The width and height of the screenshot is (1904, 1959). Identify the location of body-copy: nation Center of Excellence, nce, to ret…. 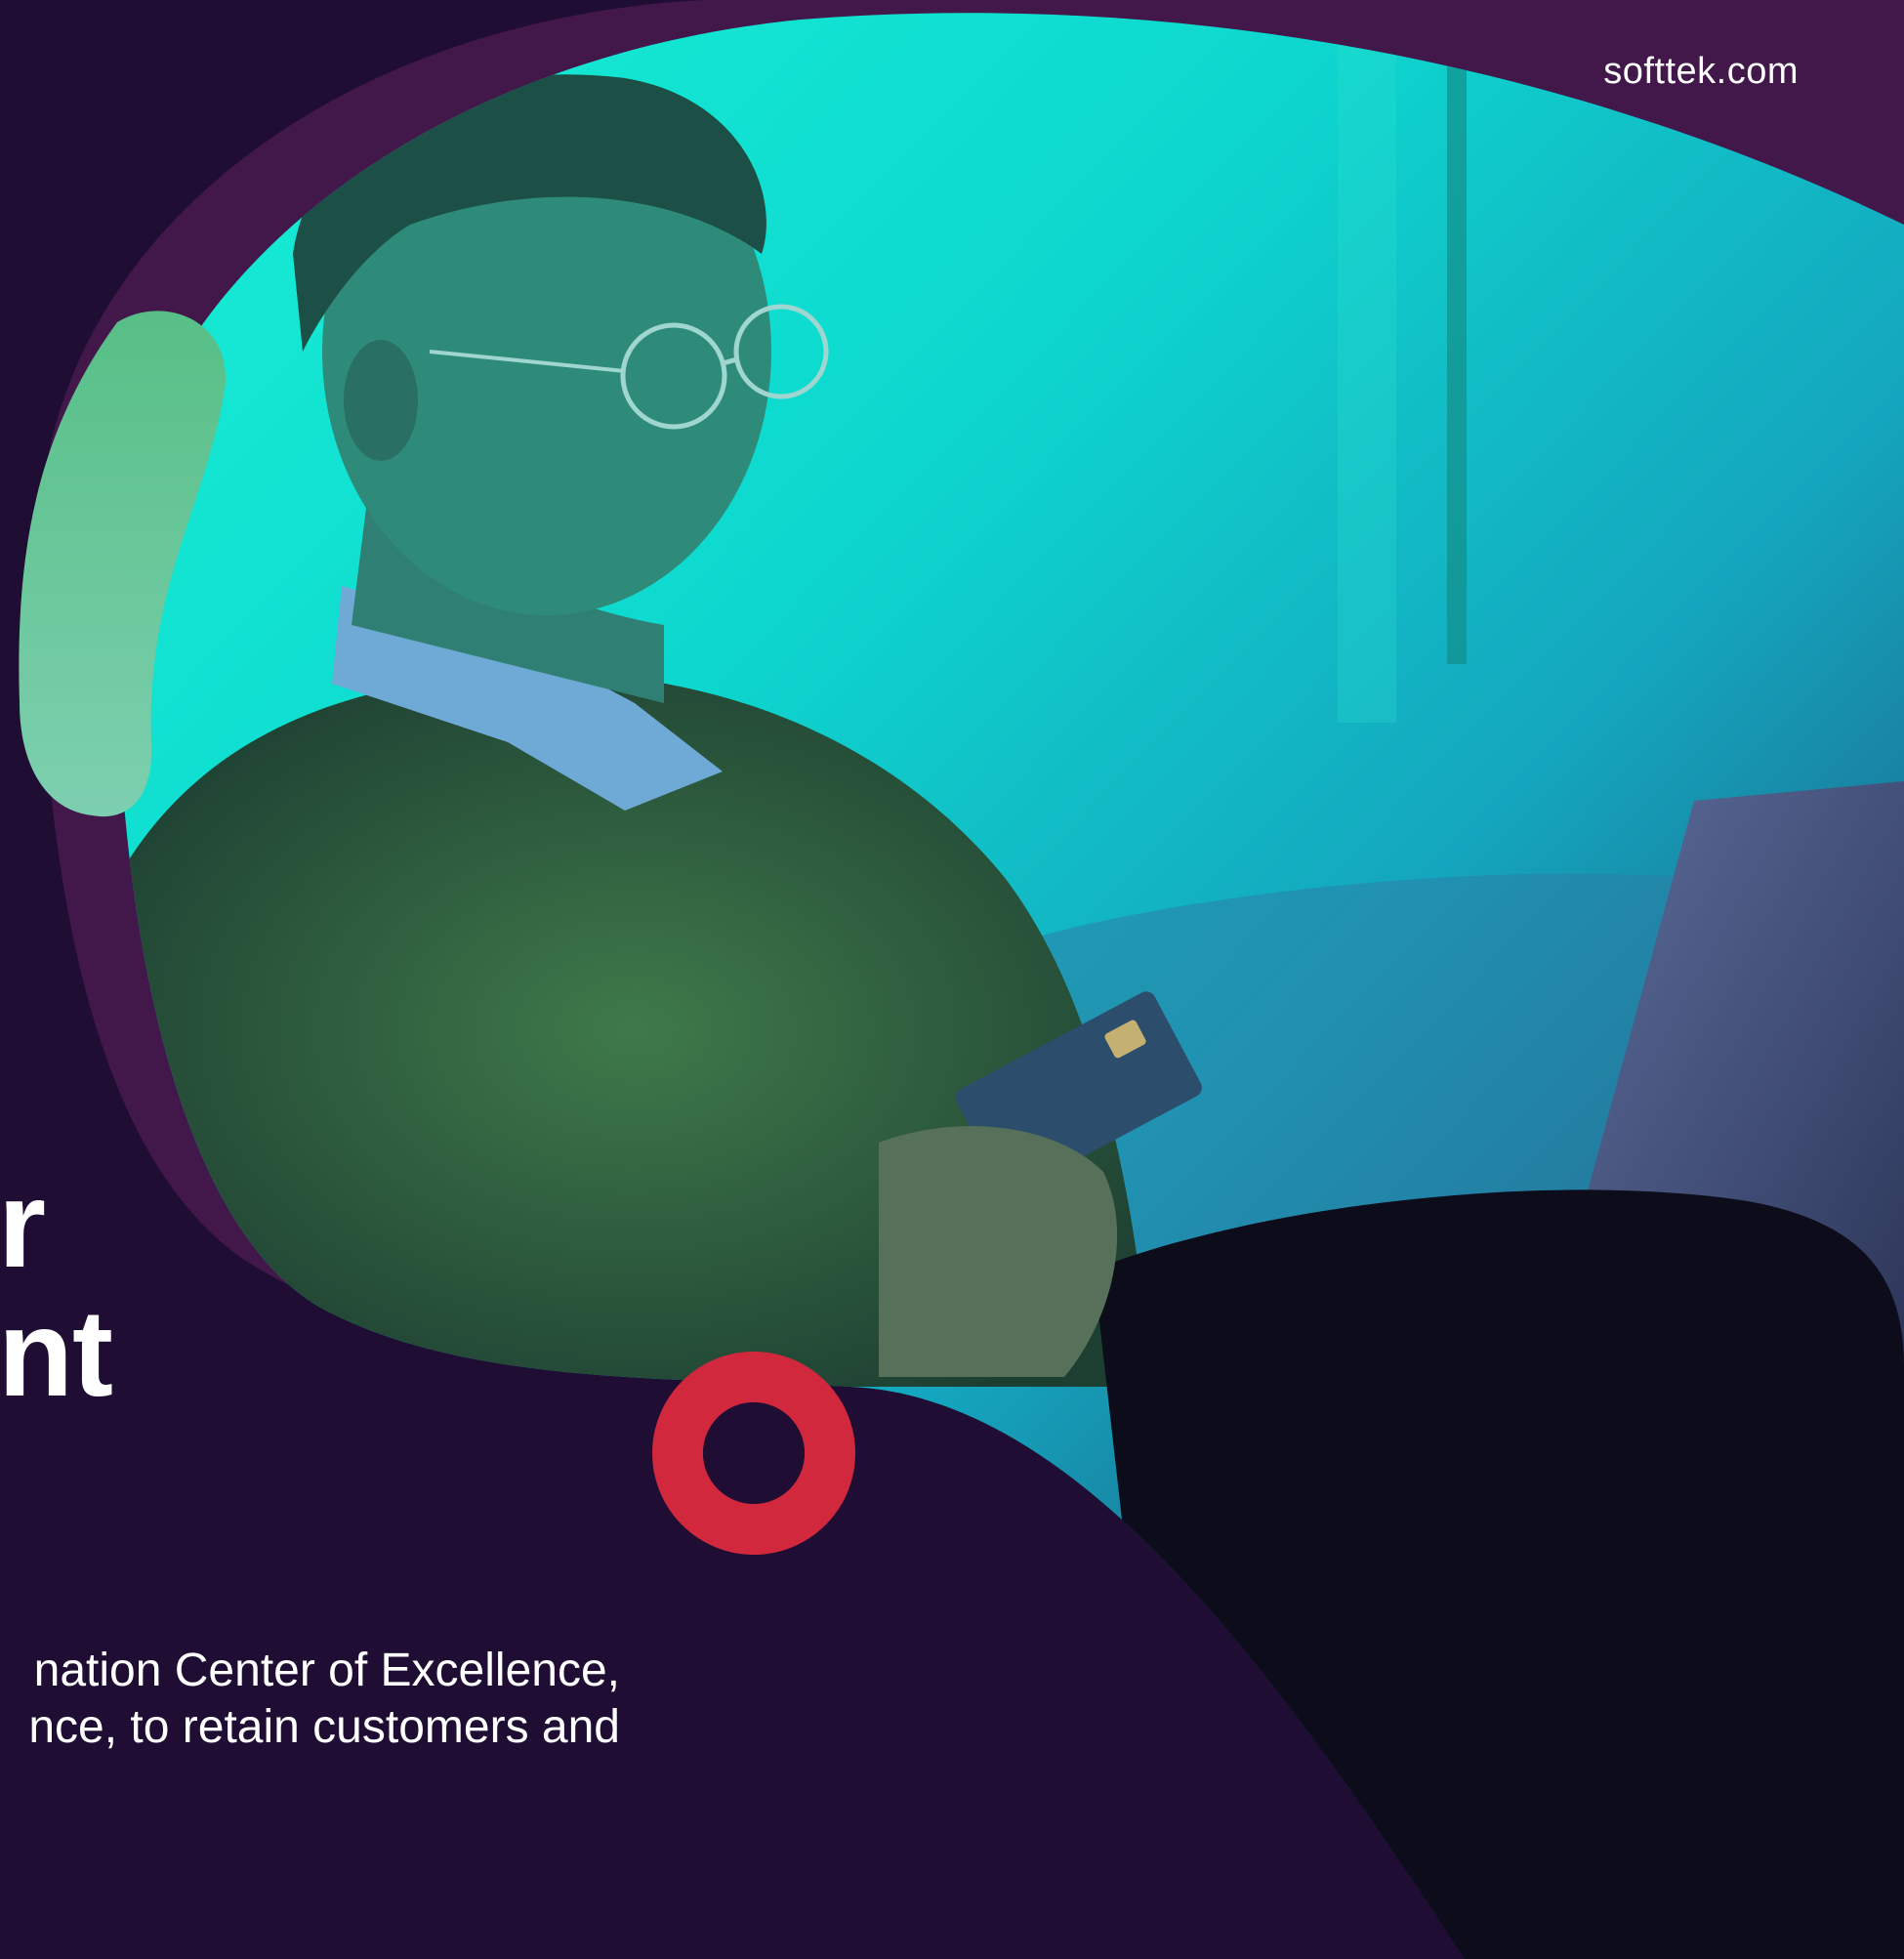
(324, 1699).